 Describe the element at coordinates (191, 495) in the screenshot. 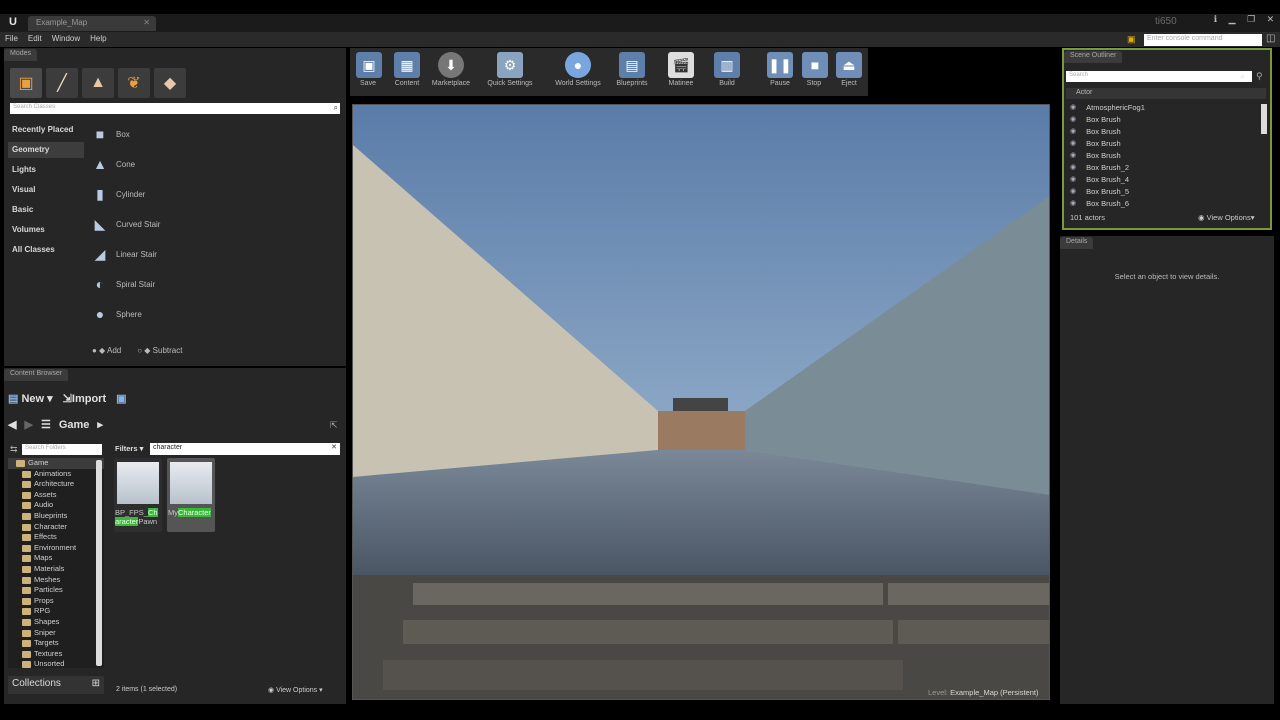

I see `asset-tile-selected: MyCharacter` at that location.